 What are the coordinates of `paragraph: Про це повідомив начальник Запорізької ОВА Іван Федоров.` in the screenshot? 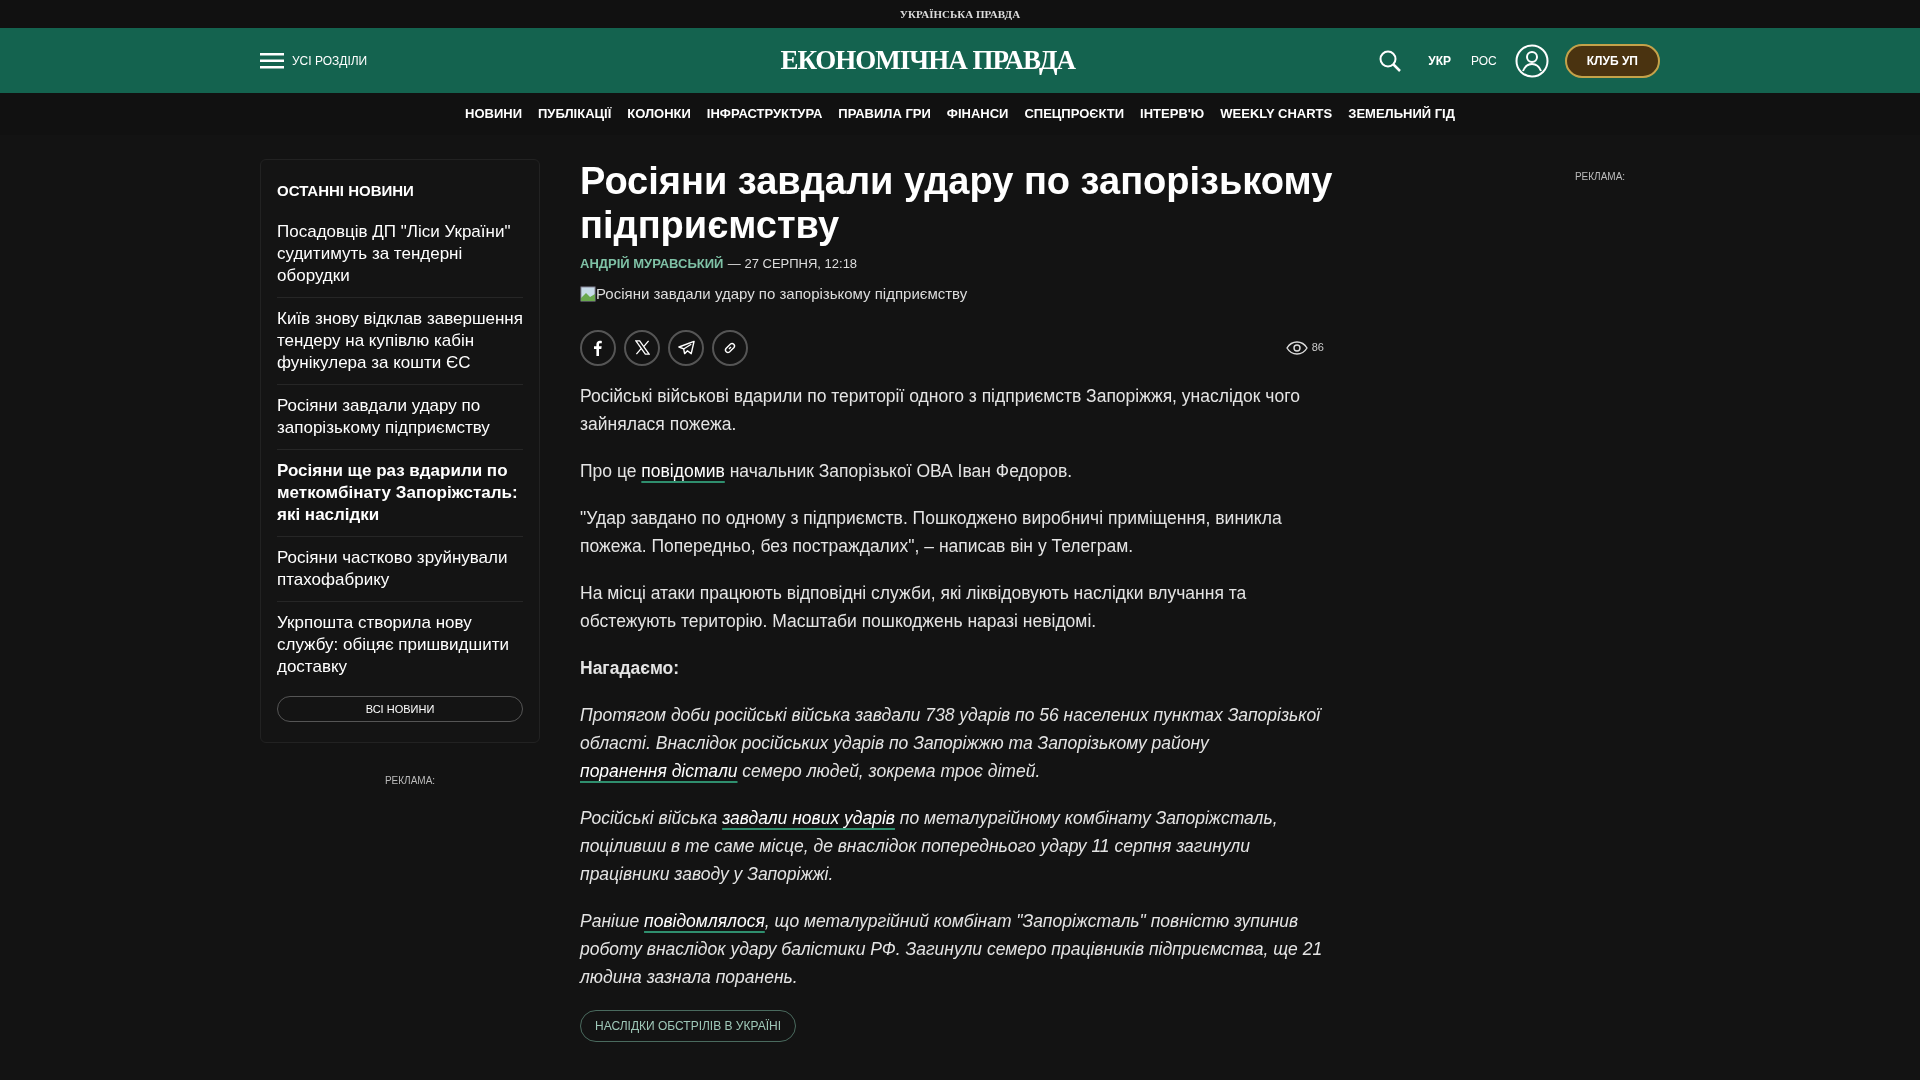 It's located at (827, 471).